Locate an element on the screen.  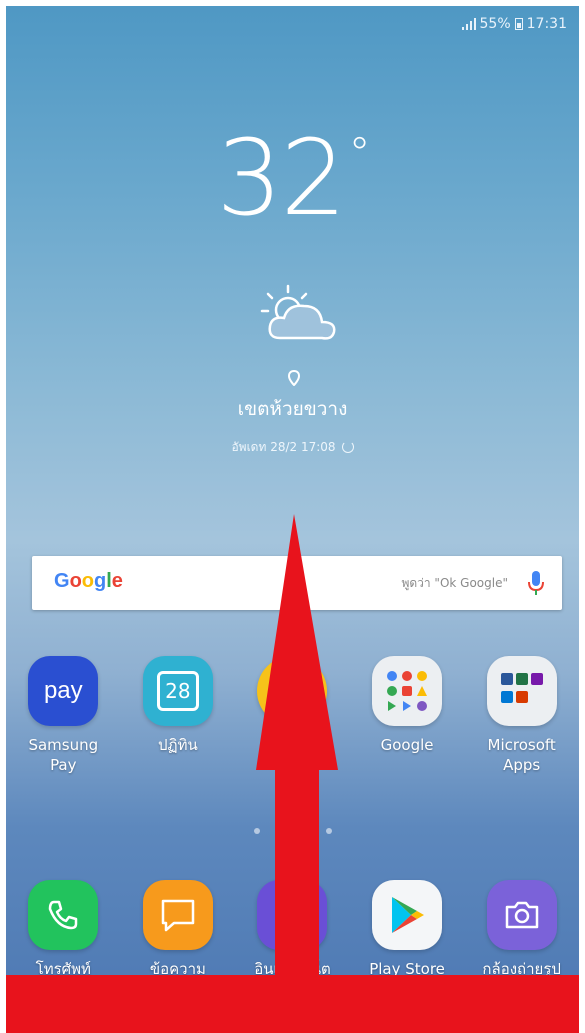
google-apps-grid-icon is located at coordinates (407, 691).